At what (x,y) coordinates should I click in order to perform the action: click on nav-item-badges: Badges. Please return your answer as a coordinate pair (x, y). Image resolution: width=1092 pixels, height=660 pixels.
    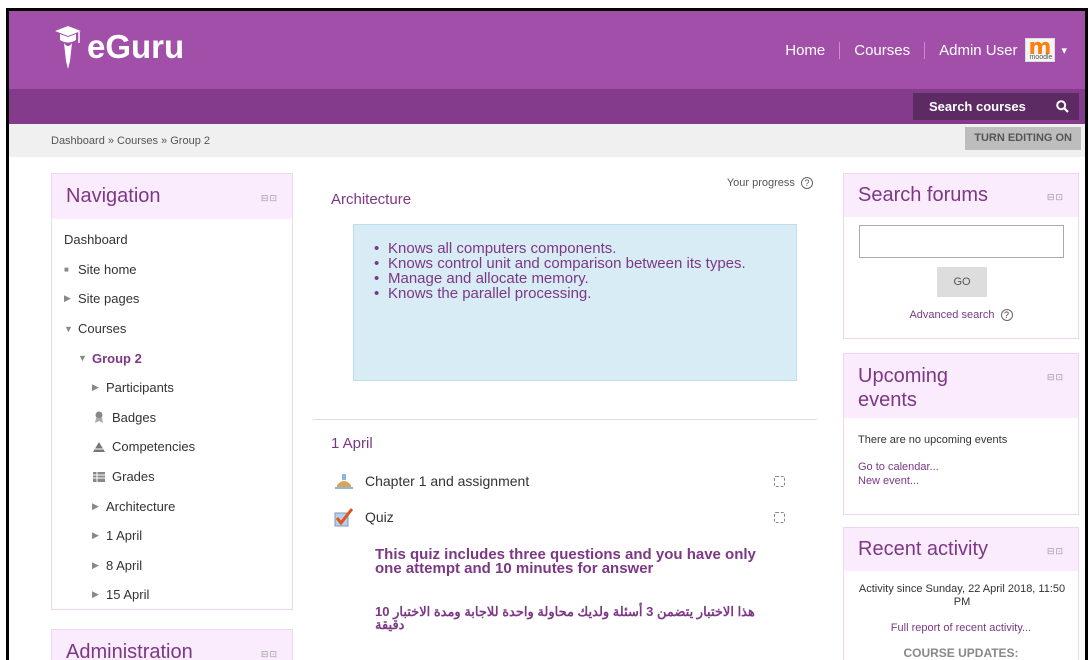
    Looking at the image, I should click on (178, 418).